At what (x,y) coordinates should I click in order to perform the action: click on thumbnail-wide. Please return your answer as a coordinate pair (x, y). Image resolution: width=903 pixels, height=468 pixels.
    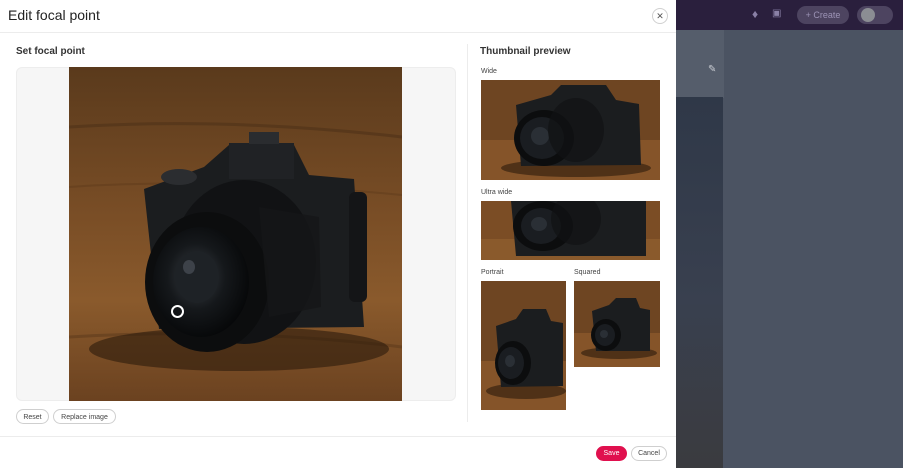
    Looking at the image, I should click on (570, 130).